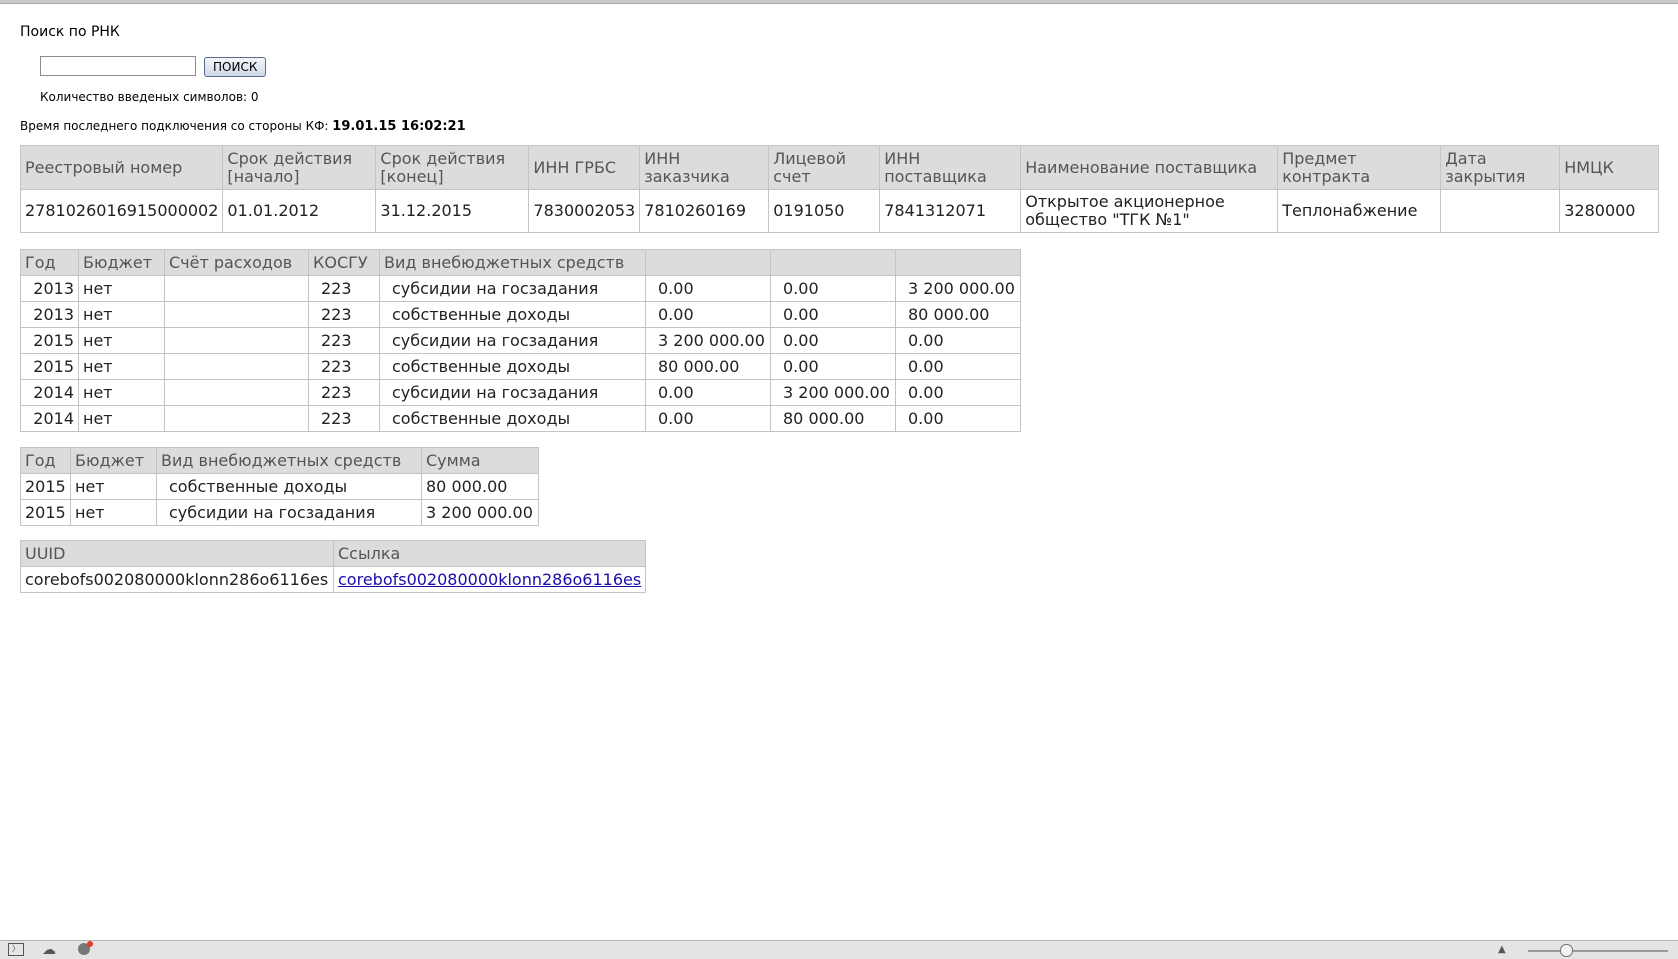  What do you see at coordinates (824, 211) in the screenshot?
I see `cell-account: 0191050` at bounding box center [824, 211].